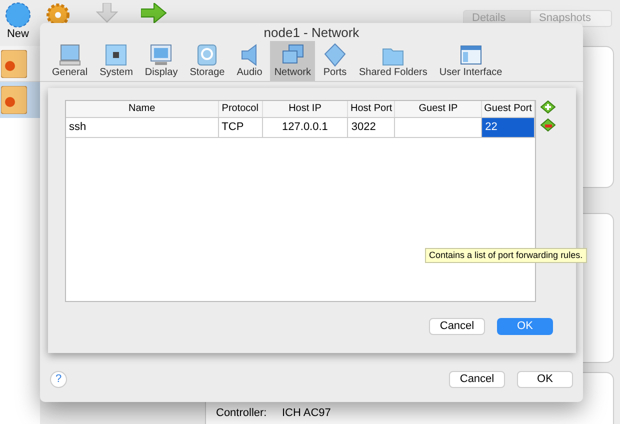  Describe the element at coordinates (58, 379) in the screenshot. I see `help-button: ?` at that location.